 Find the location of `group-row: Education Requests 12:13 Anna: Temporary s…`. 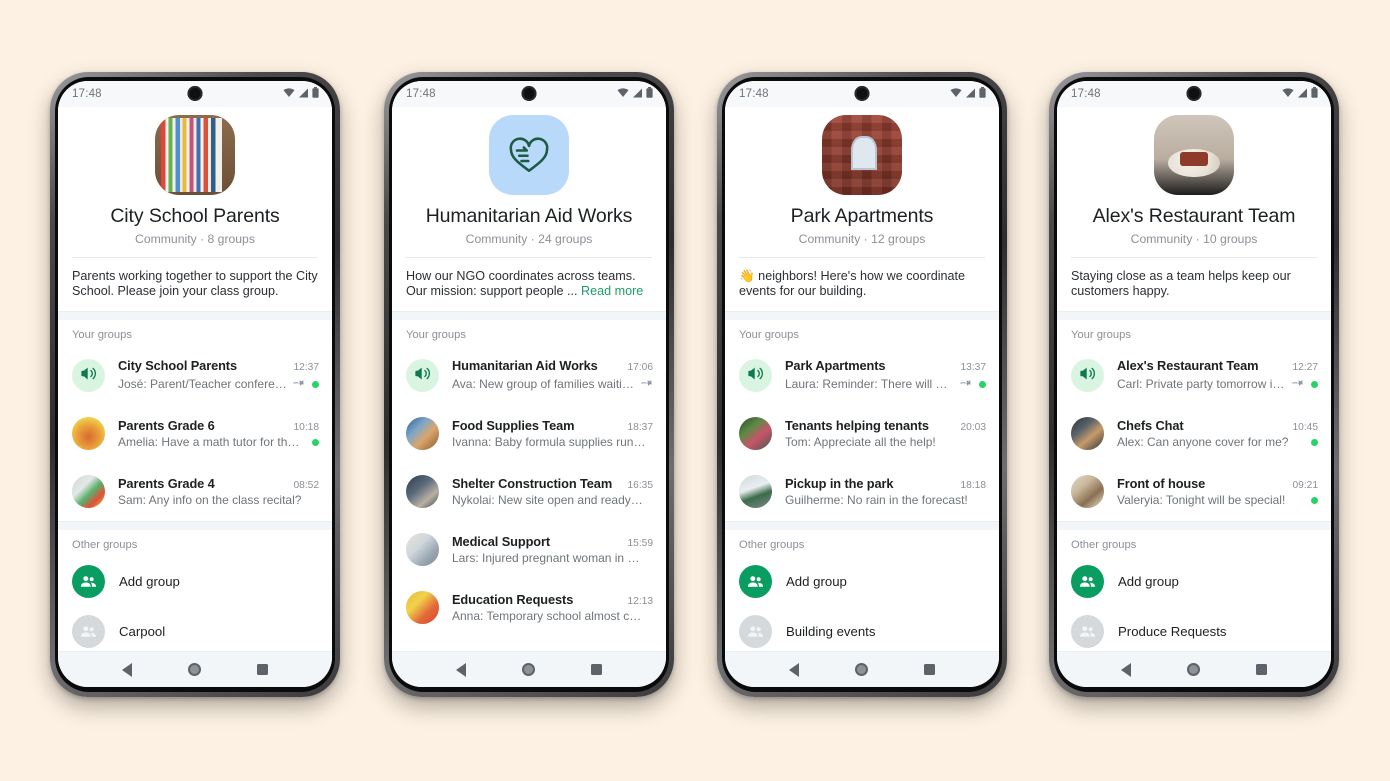

group-row: Education Requests 12:13 Anna: Temporary s… is located at coordinates (529, 608).